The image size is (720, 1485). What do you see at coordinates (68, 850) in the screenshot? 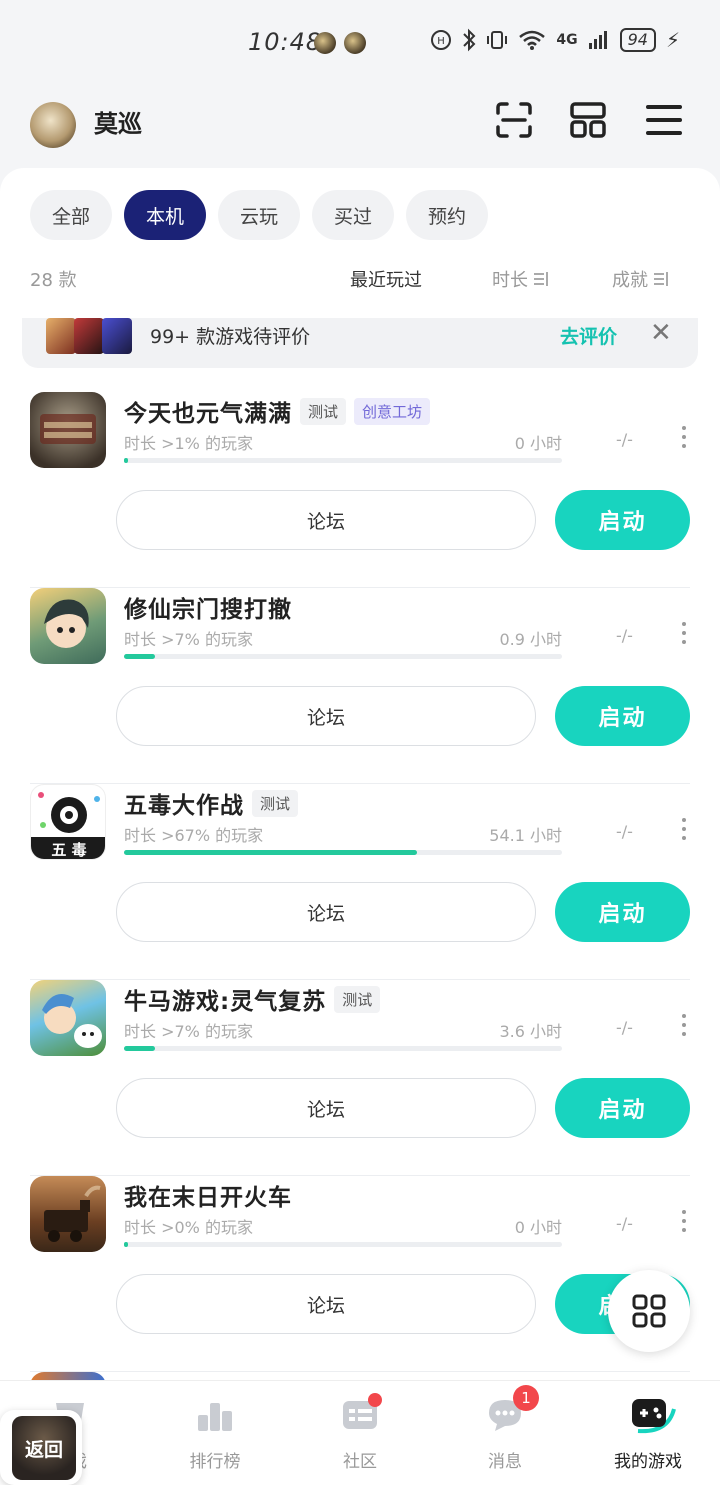
I see `svg-text: 五 毒` at bounding box center [68, 850].